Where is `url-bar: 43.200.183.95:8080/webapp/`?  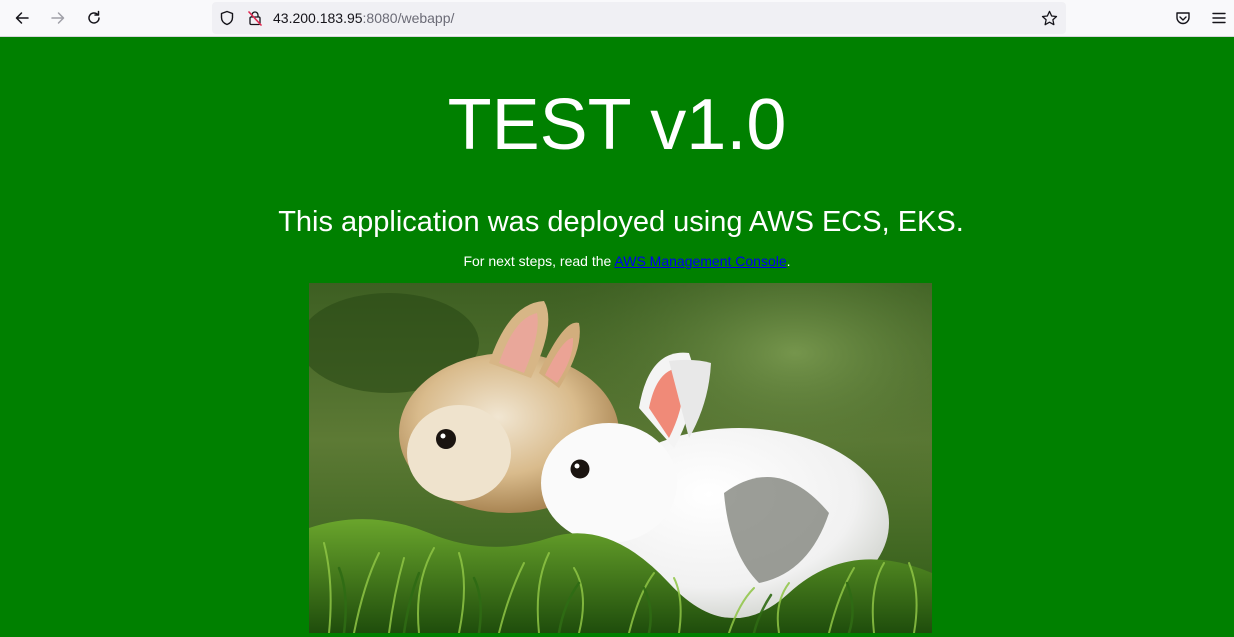
url-bar: 43.200.183.95:8080/webapp/ is located at coordinates (639, 18).